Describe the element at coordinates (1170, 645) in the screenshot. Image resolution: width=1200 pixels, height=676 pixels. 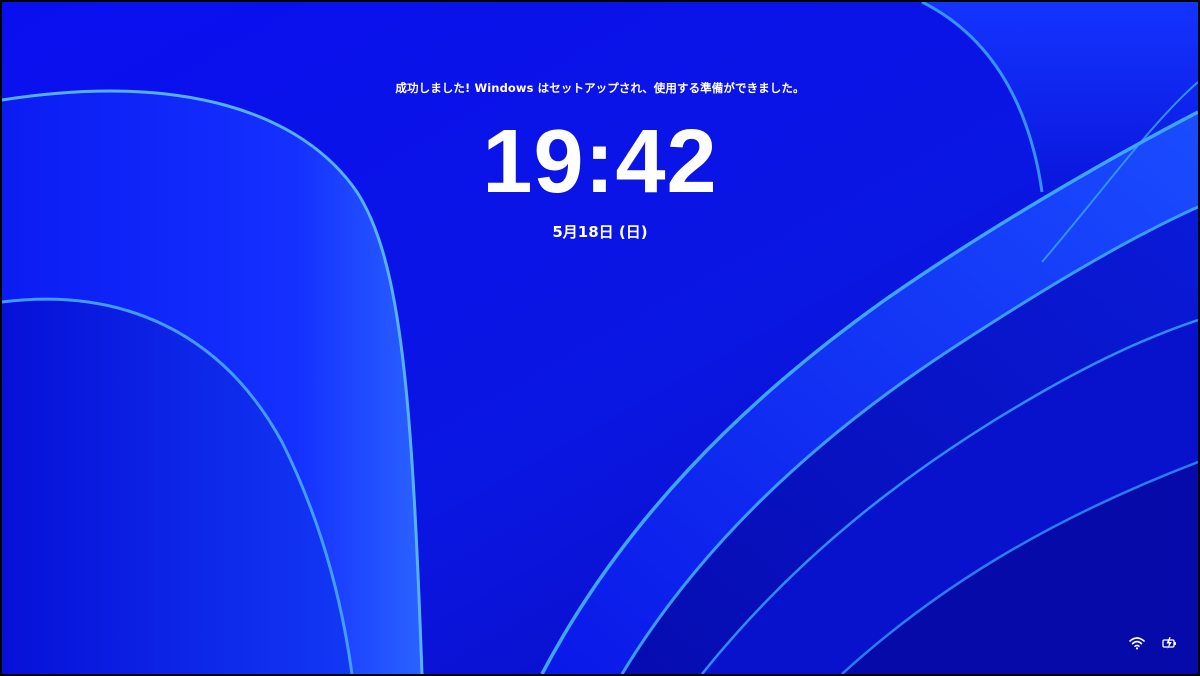
I see `battery-charging-icon` at that location.